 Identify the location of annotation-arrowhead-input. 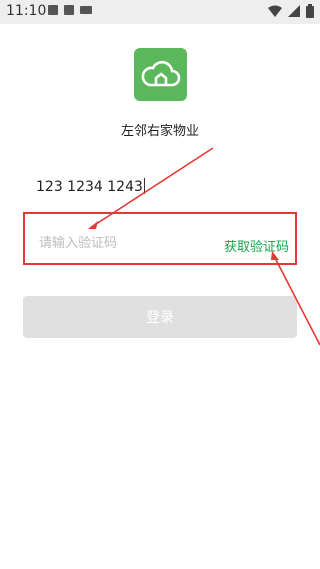
(93, 225).